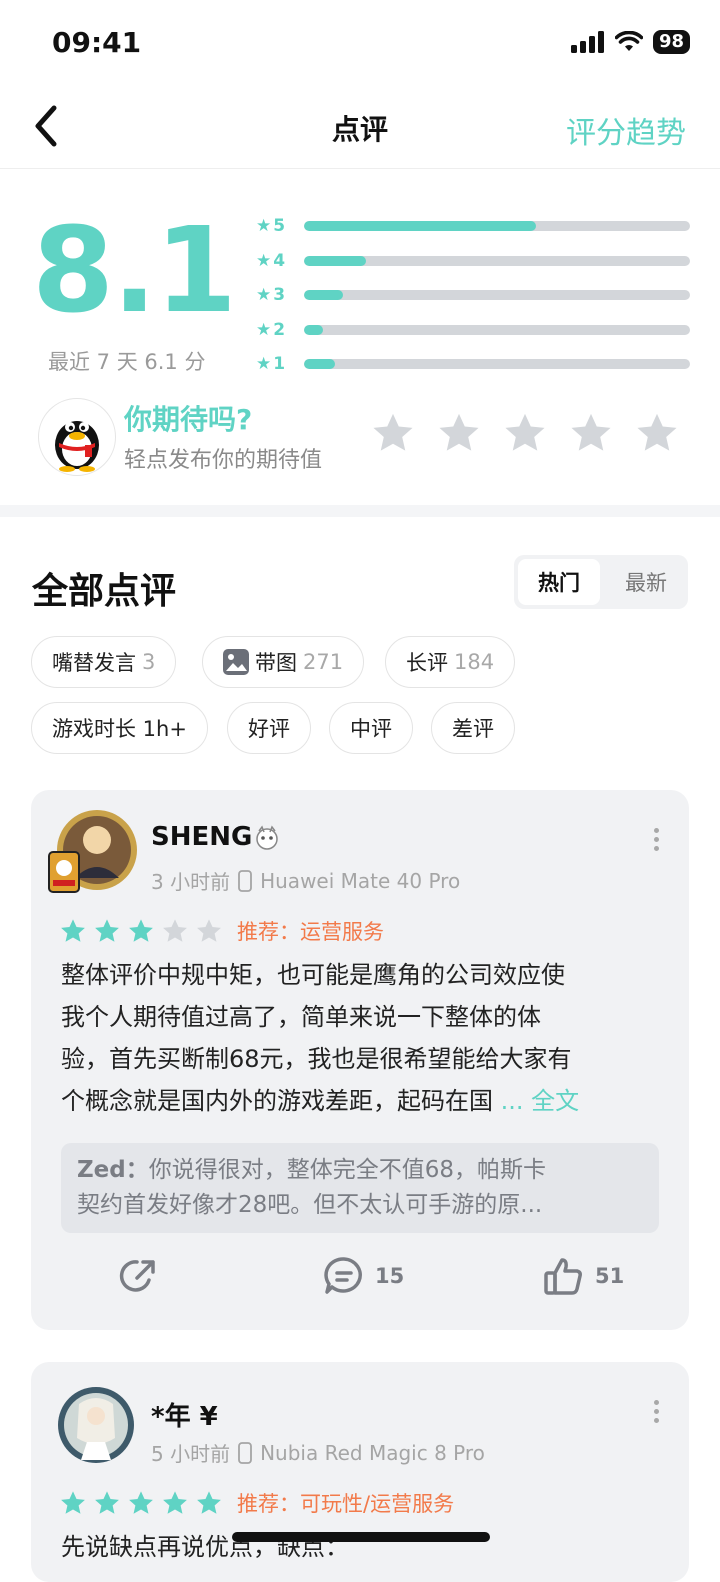 Image resolution: width=720 pixels, height=1582 pixels. I want to click on rating-row-5: ★ 5, so click(473, 226).